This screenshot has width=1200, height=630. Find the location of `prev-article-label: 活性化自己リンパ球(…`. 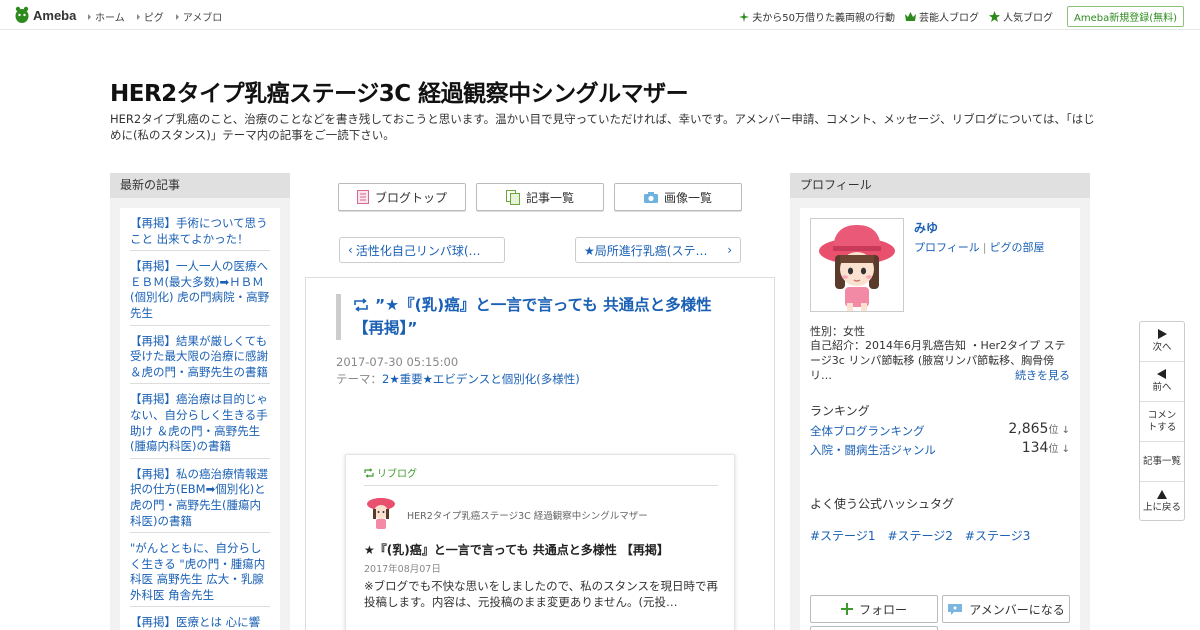

prev-article-label: 活性化自己リンパ球(… is located at coordinates (418, 250).